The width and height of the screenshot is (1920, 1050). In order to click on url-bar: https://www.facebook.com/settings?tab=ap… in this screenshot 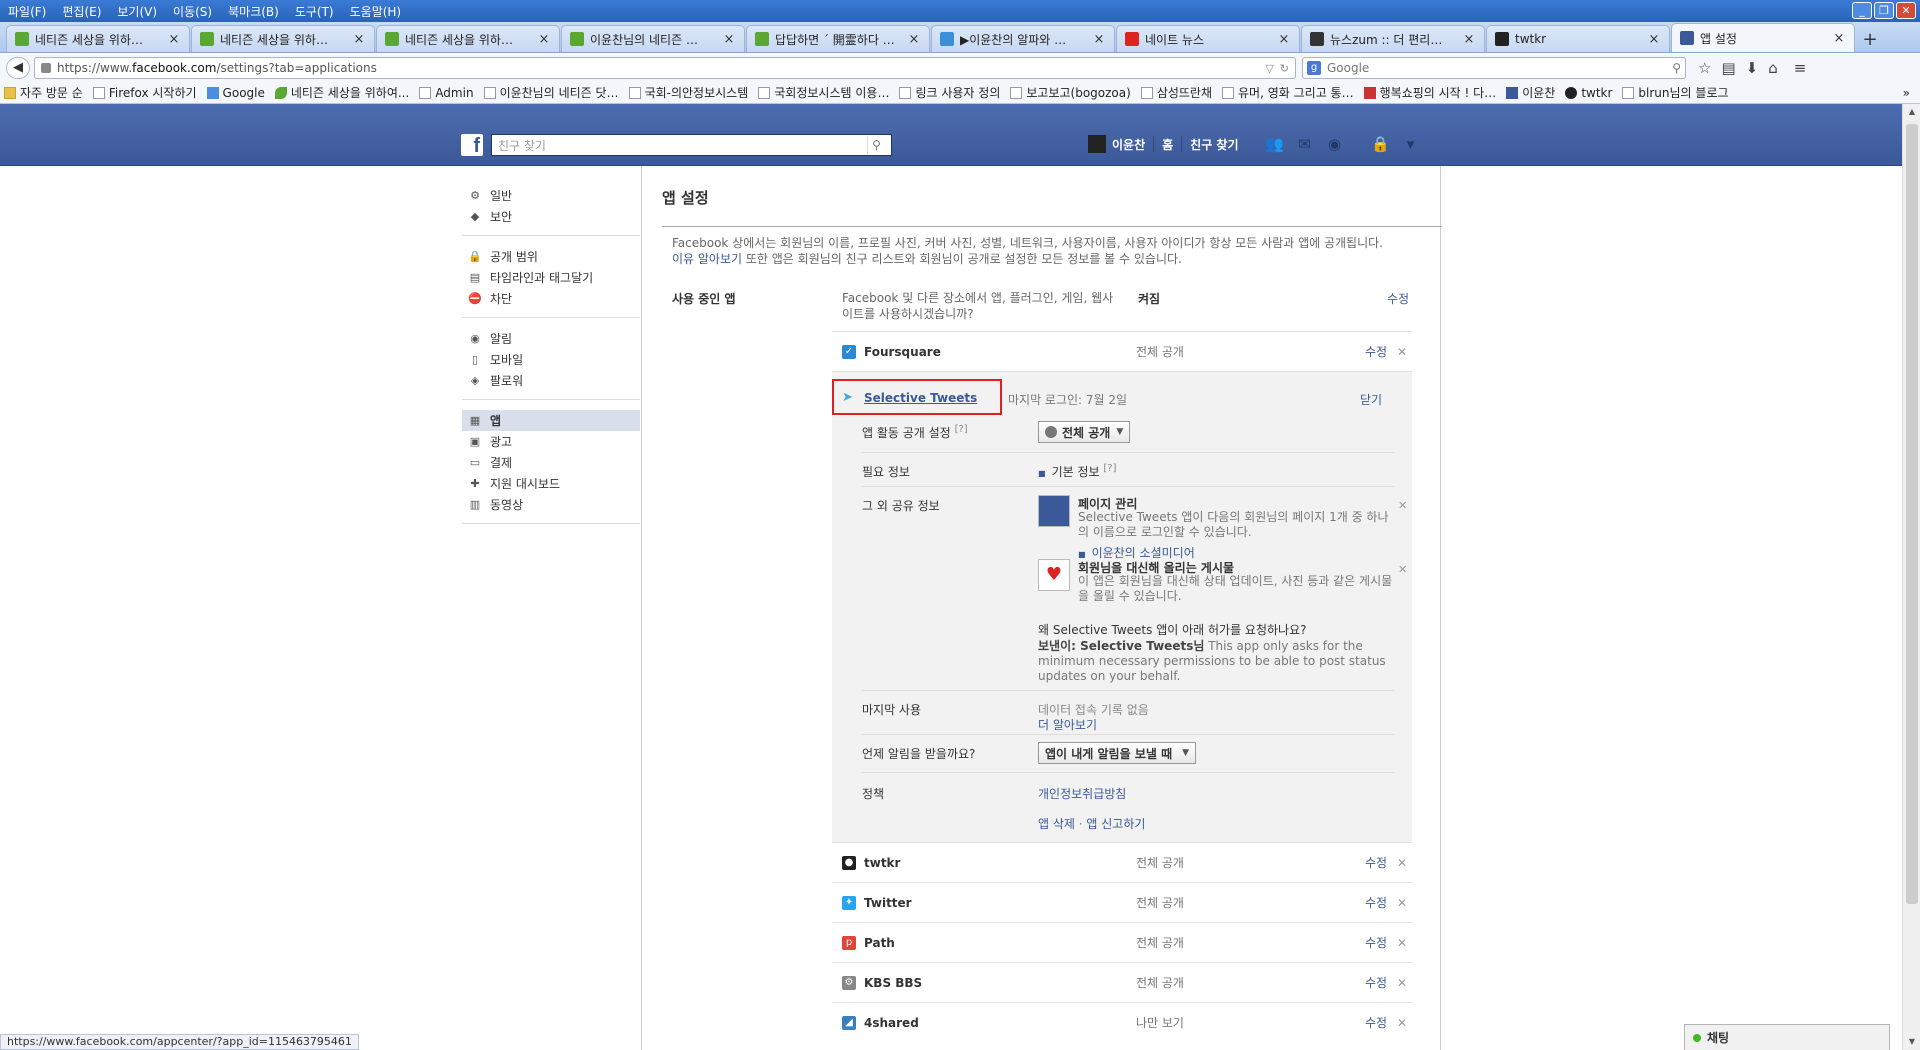, I will do `click(665, 68)`.